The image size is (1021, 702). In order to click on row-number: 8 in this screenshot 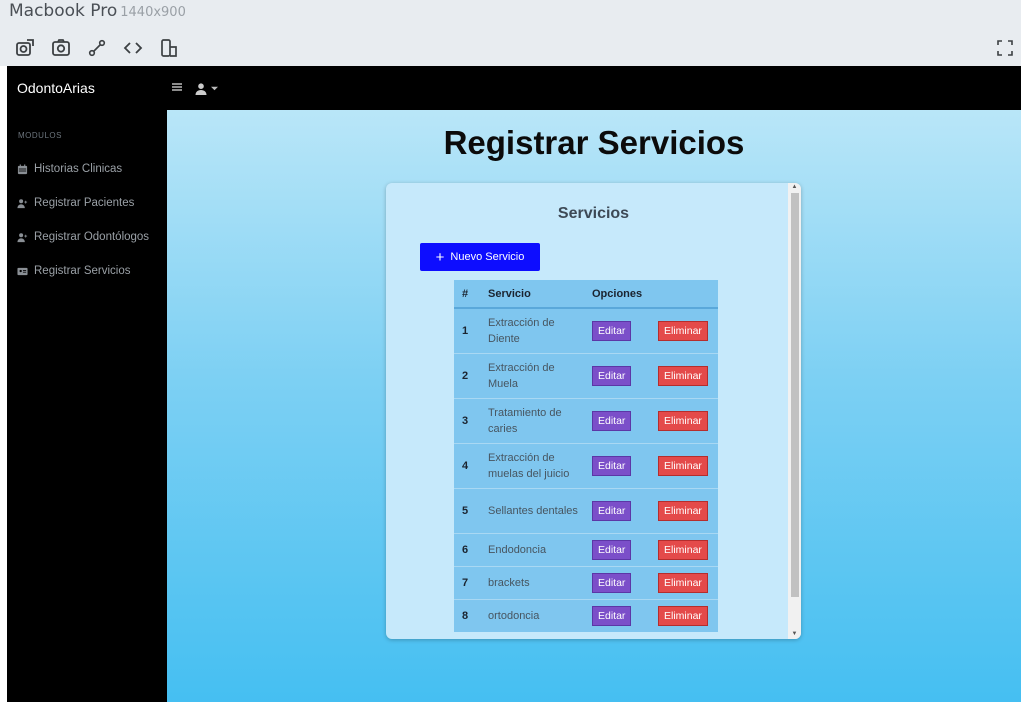, I will do `click(467, 615)`.